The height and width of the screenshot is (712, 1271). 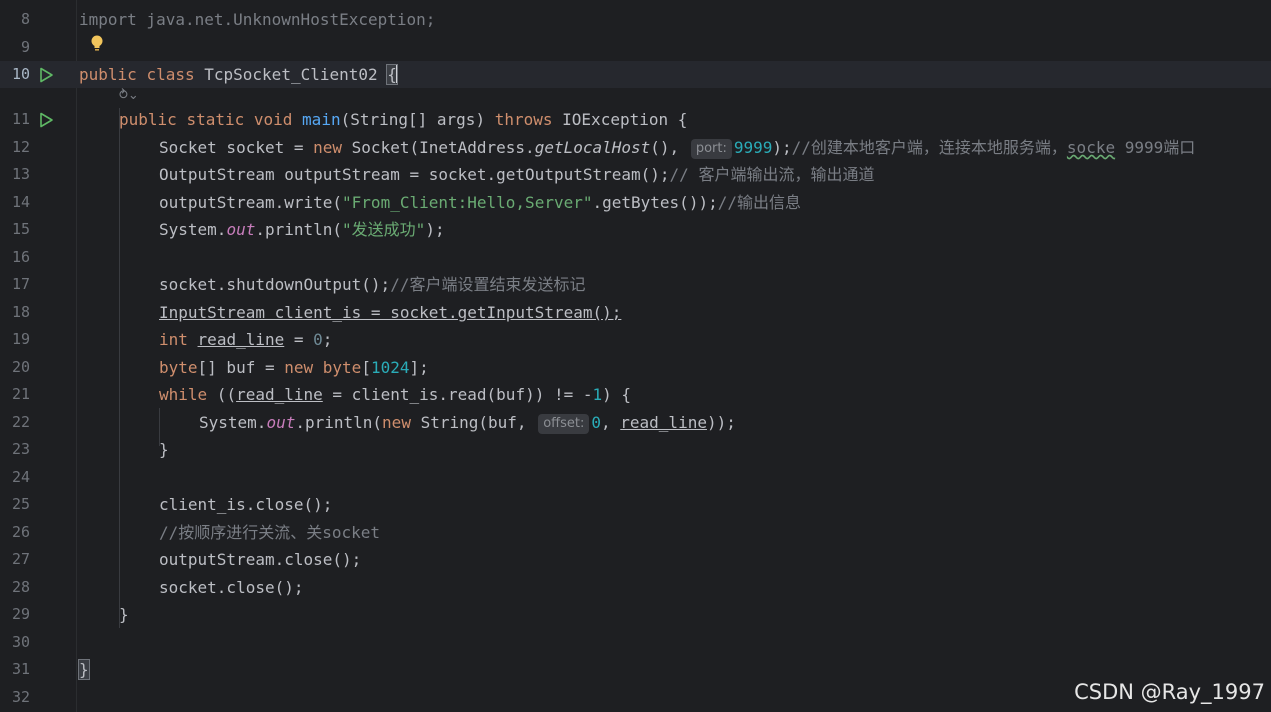 I want to click on code-line: 16, so click(x=635, y=257).